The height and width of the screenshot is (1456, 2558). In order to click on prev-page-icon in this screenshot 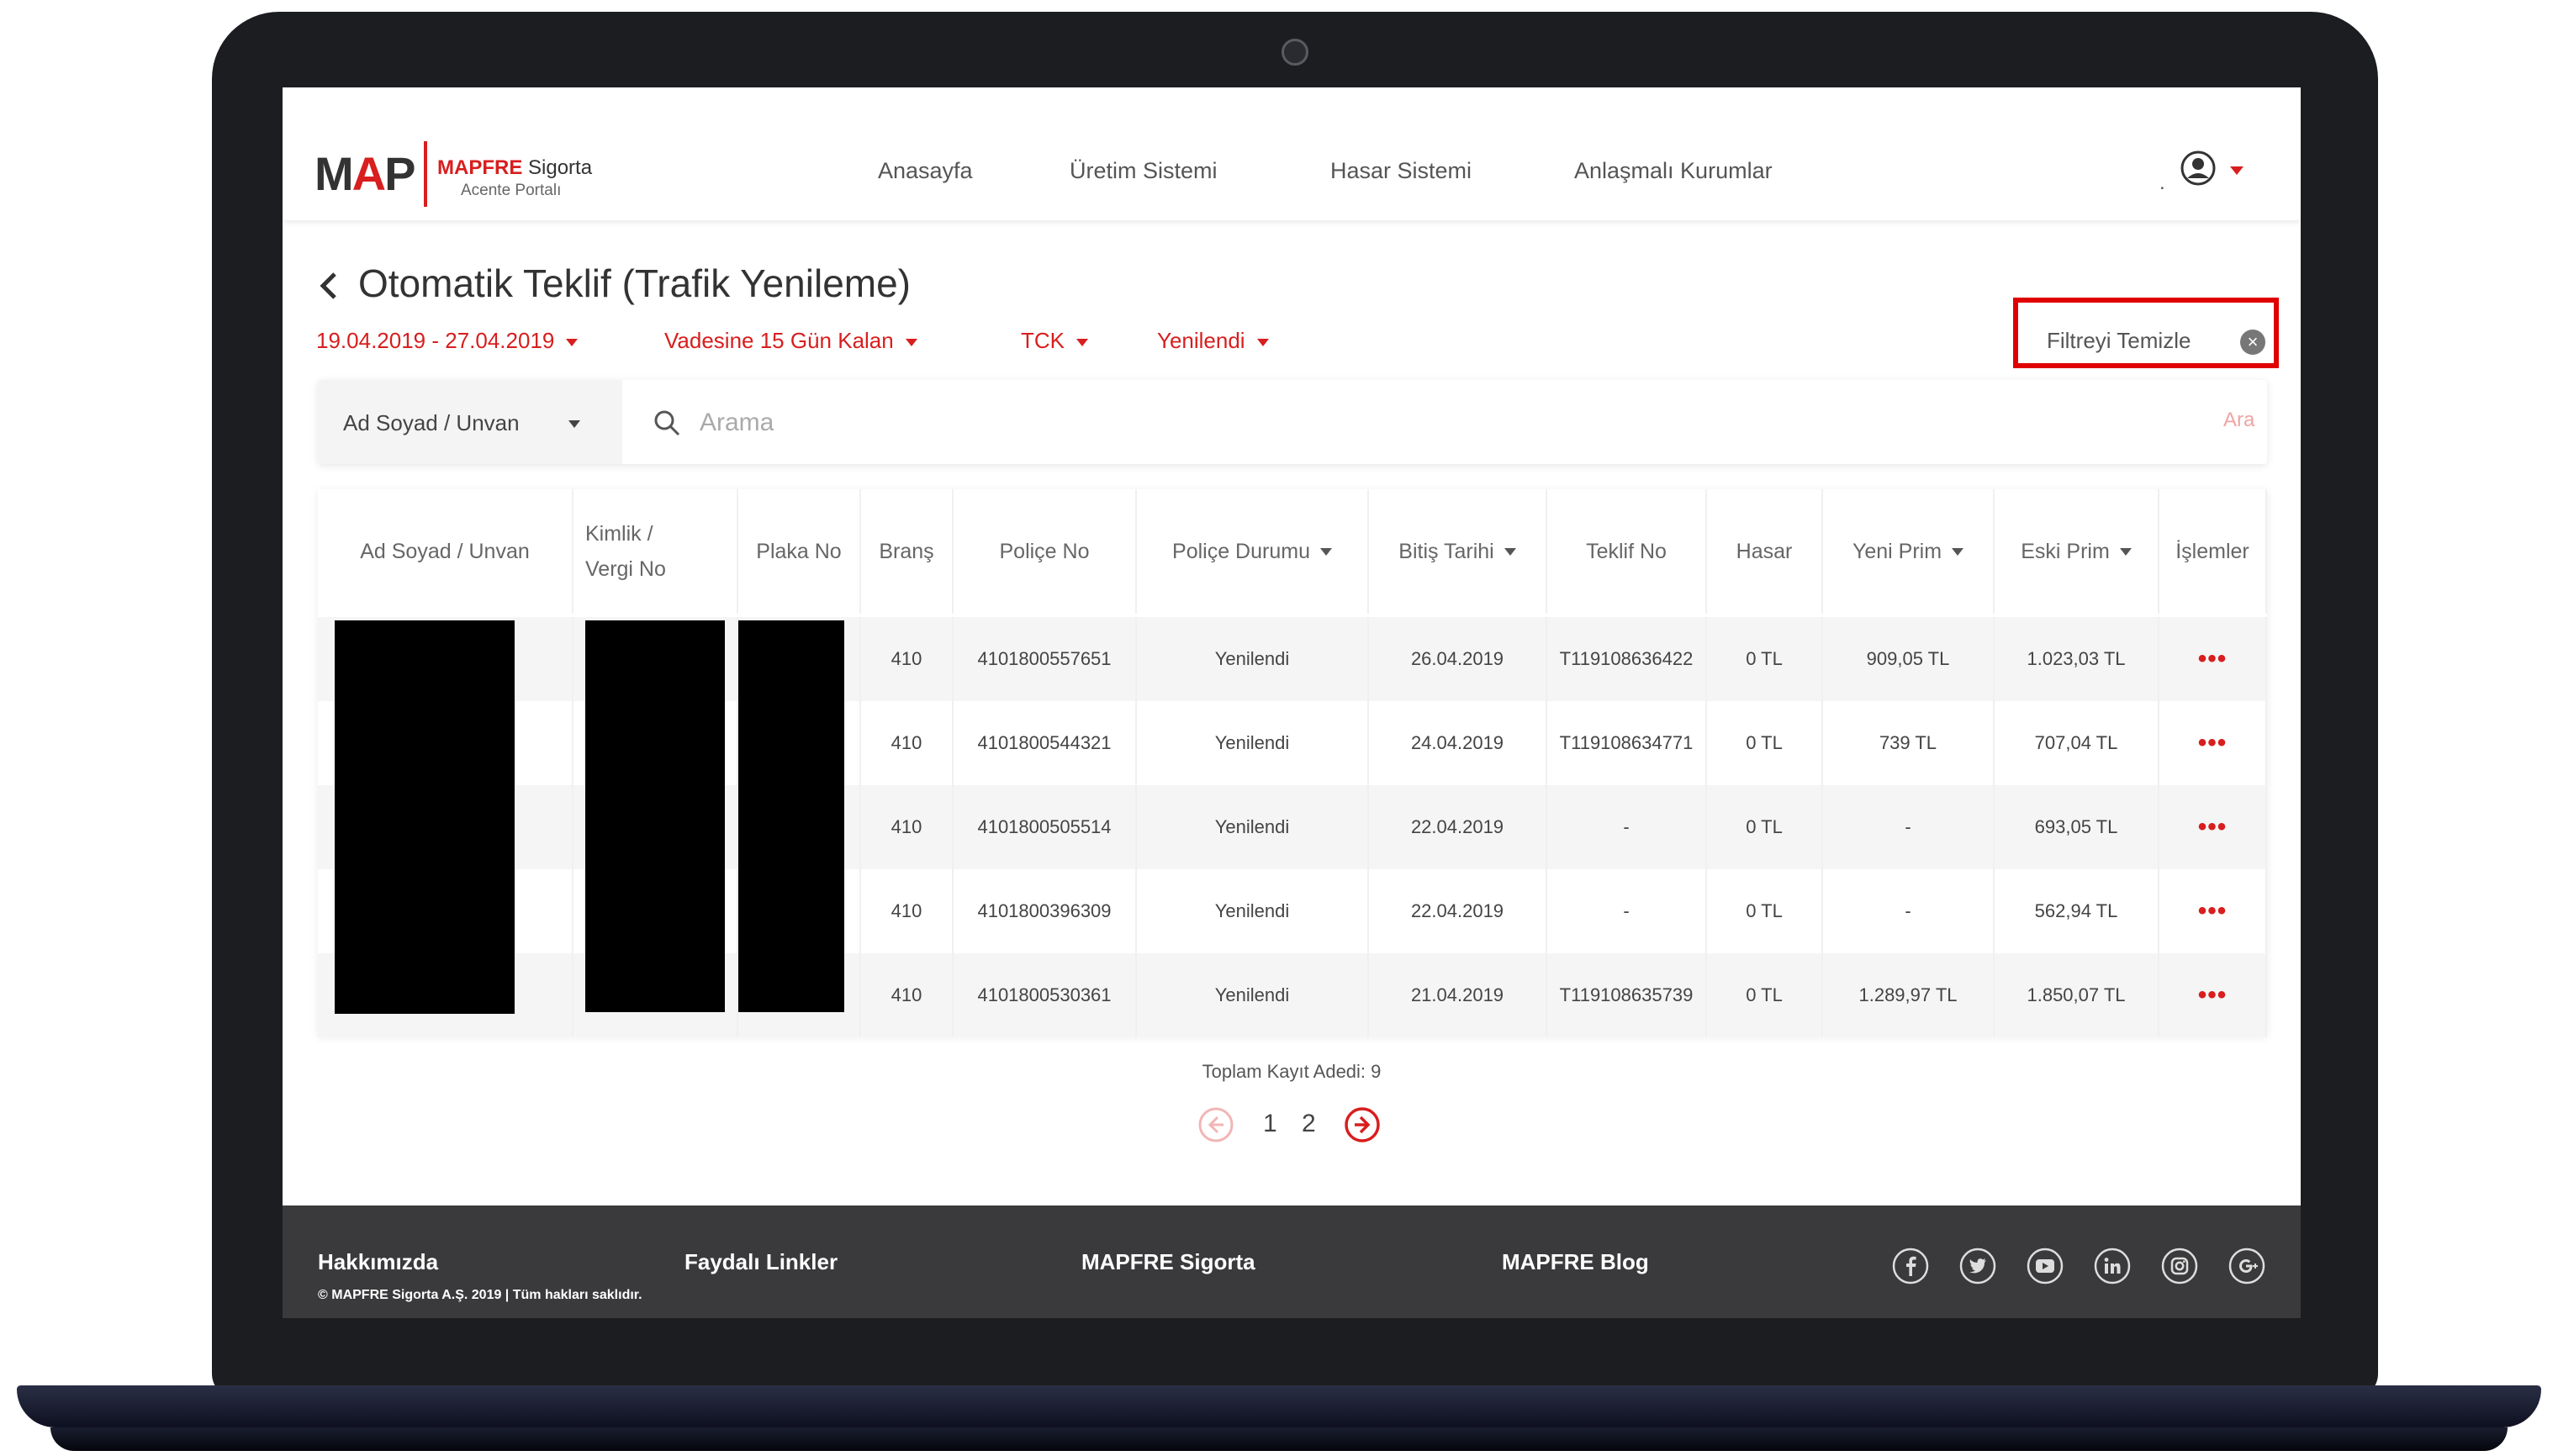, I will do `click(1215, 1124)`.